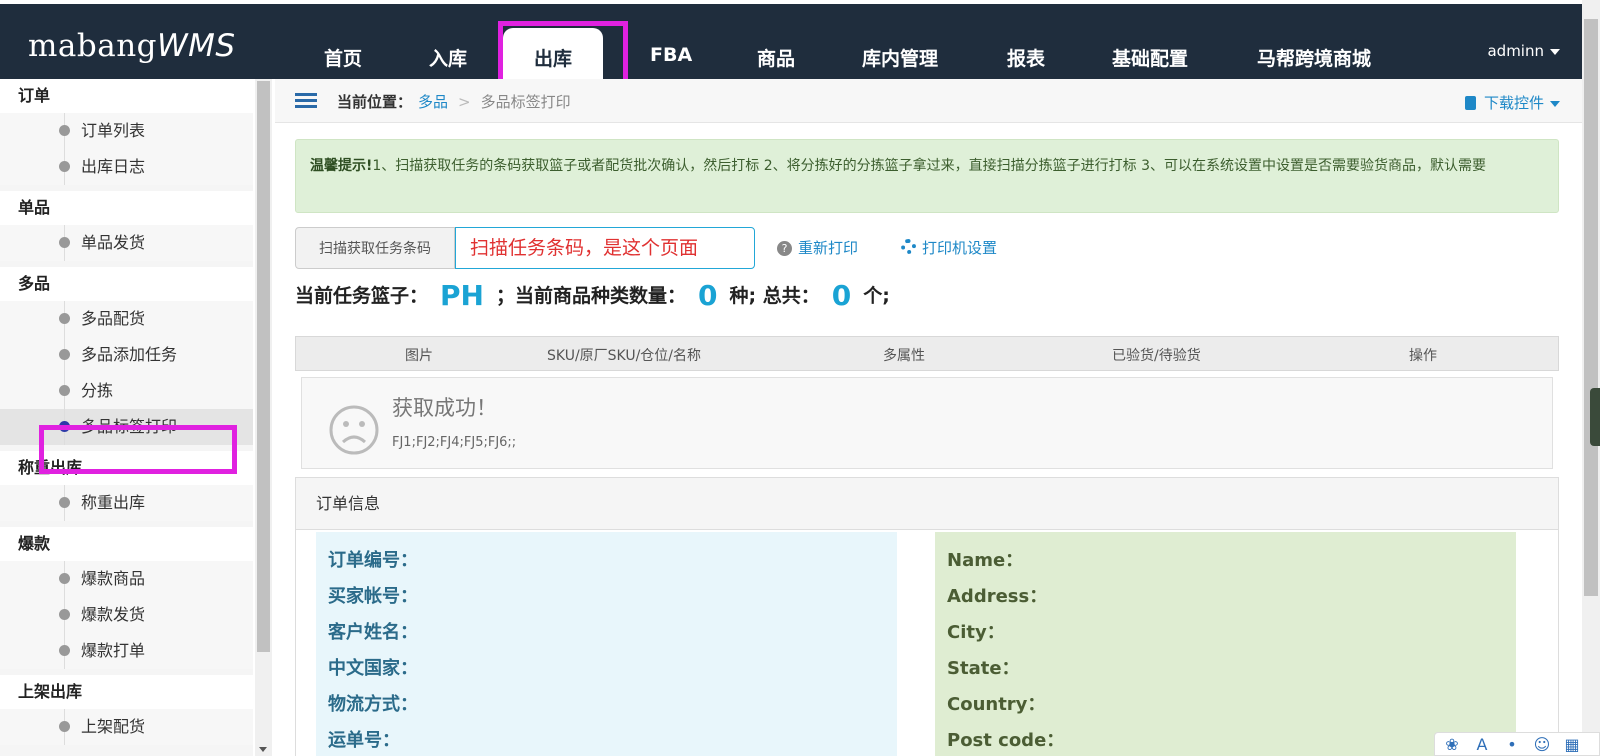 The image size is (1600, 756). Describe the element at coordinates (196, 46) in the screenshot. I see `logo-suffix: WMS` at that location.